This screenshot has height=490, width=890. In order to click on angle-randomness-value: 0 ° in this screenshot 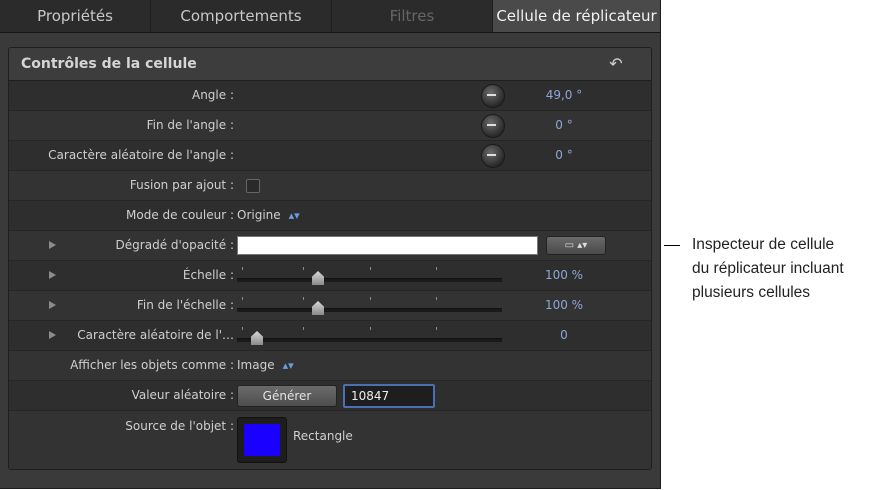, I will do `click(564, 155)`.